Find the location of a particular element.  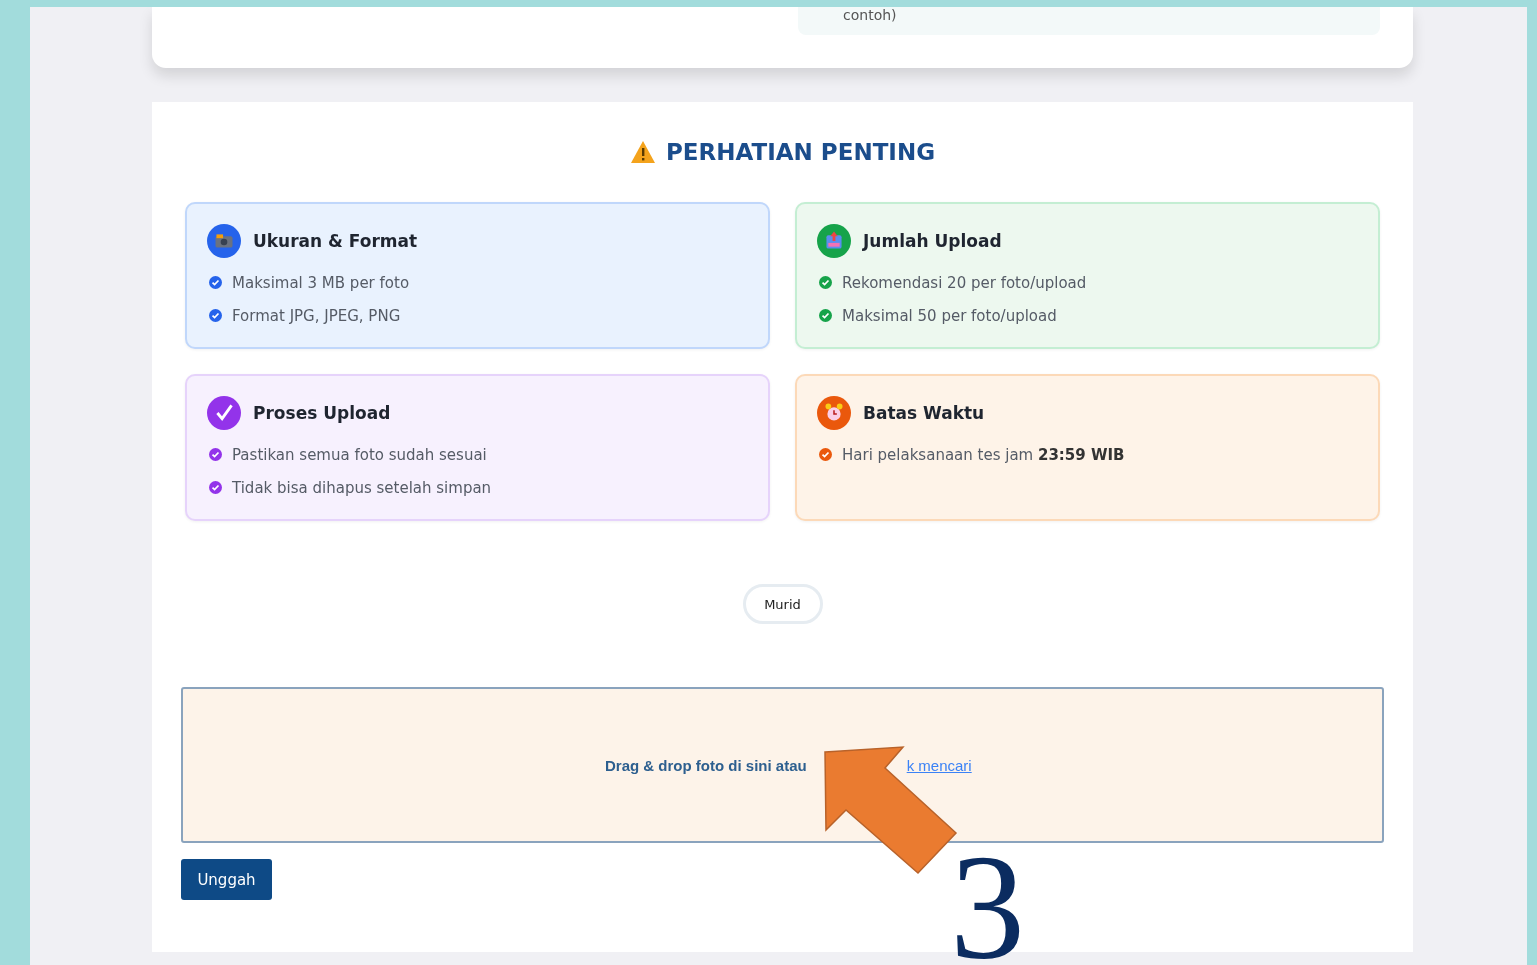

list-item-text: Format JPG, JPEG, PNG is located at coordinates (316, 315).